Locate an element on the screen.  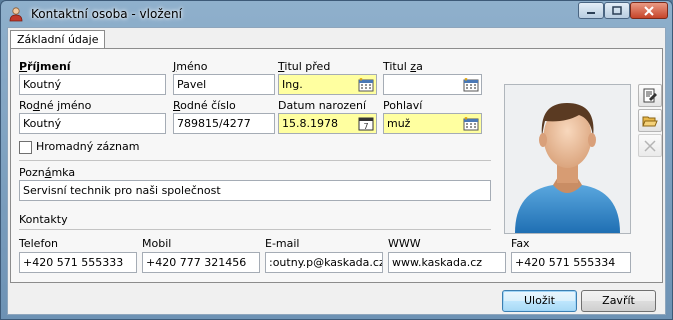
delete-x-icon is located at coordinates (650, 145).